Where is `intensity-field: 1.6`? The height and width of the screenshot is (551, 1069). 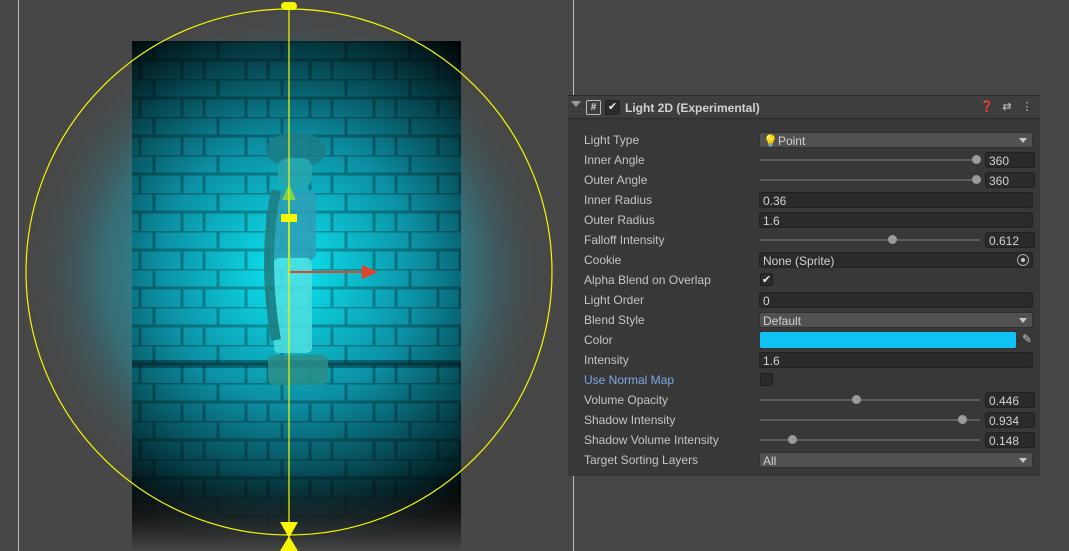 intensity-field: 1.6 is located at coordinates (896, 360).